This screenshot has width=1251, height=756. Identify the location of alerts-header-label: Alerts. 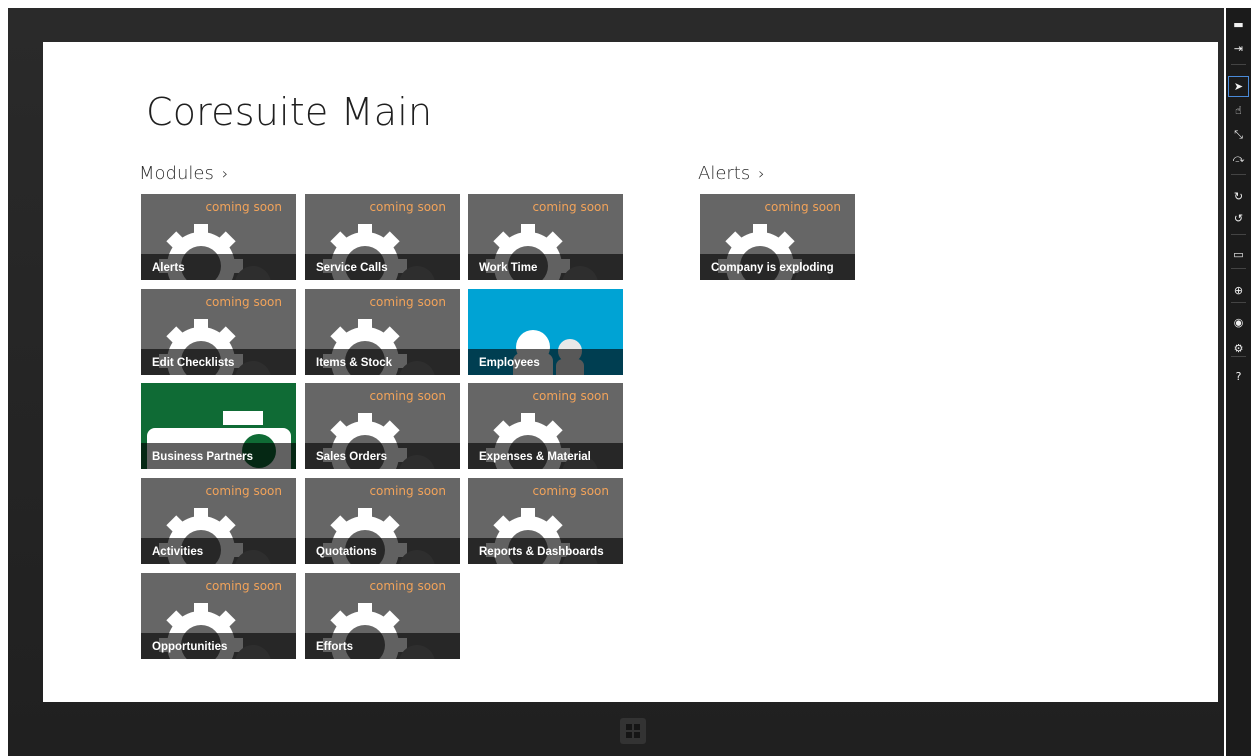
(724, 173).